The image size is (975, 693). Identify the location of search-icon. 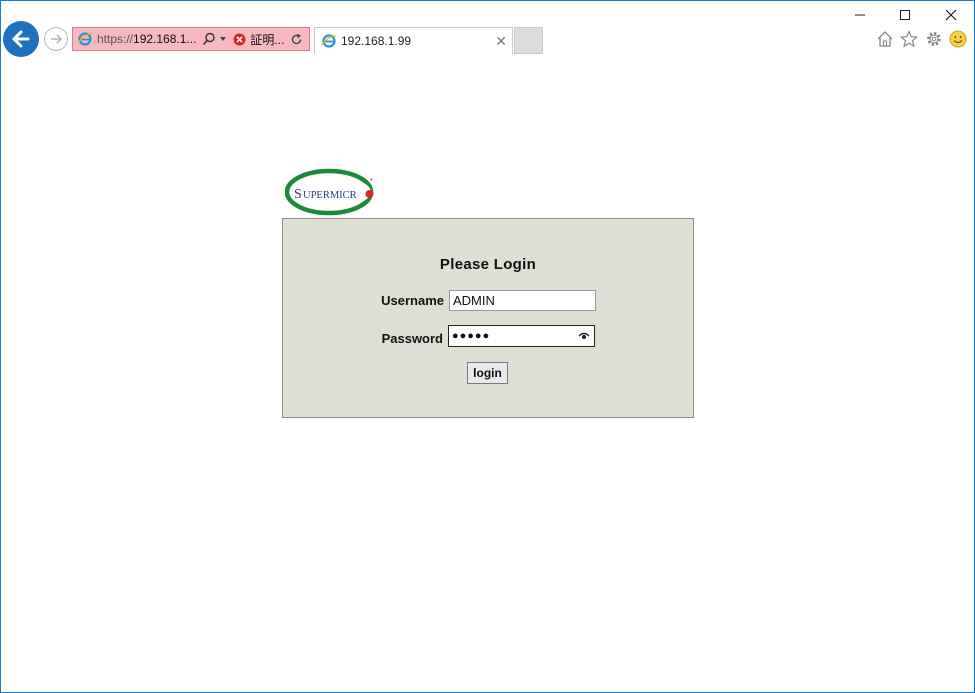
(209, 39).